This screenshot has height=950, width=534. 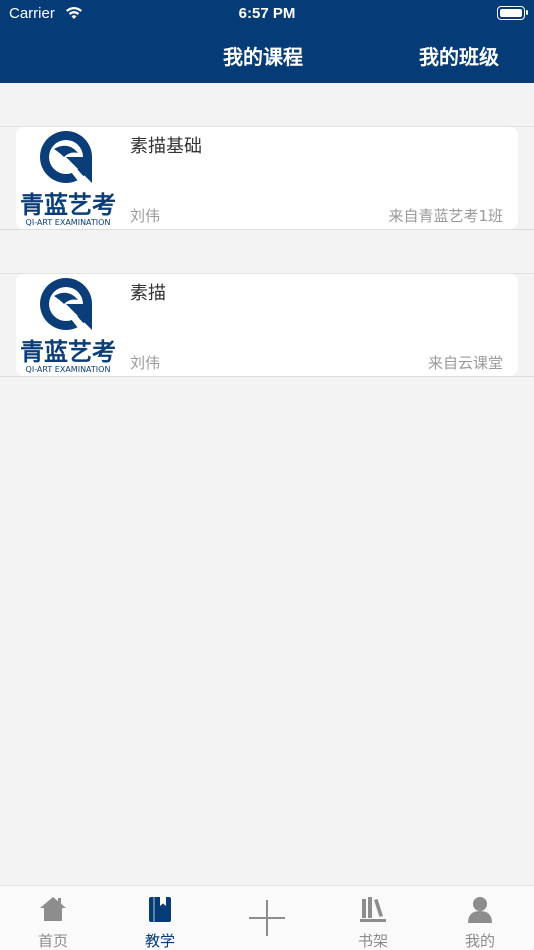 What do you see at coordinates (263, 55) in the screenshot?
I see `tab-my-courses: 我的课程` at bounding box center [263, 55].